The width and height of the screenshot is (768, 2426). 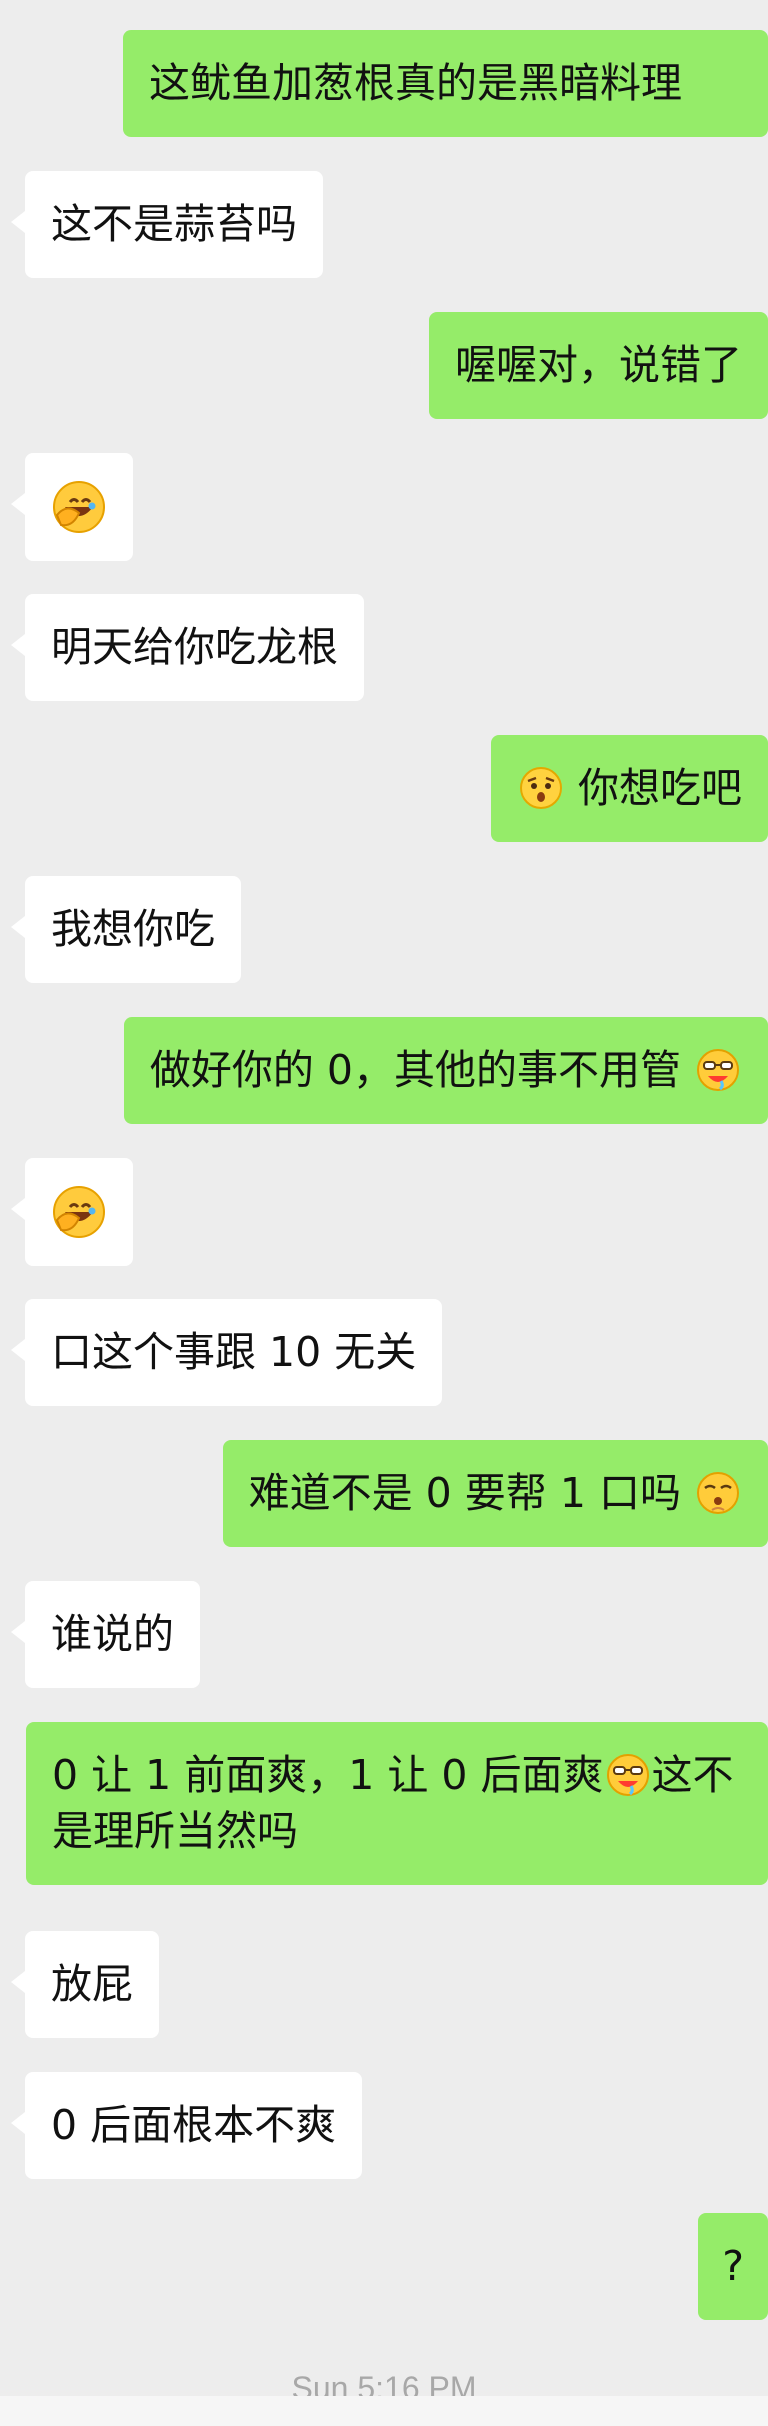 What do you see at coordinates (397, 1803) in the screenshot?
I see `outgoing-message-bubble: 0 让 1 前面爽，1 让 0 后面爽 这不是理所当然吗` at bounding box center [397, 1803].